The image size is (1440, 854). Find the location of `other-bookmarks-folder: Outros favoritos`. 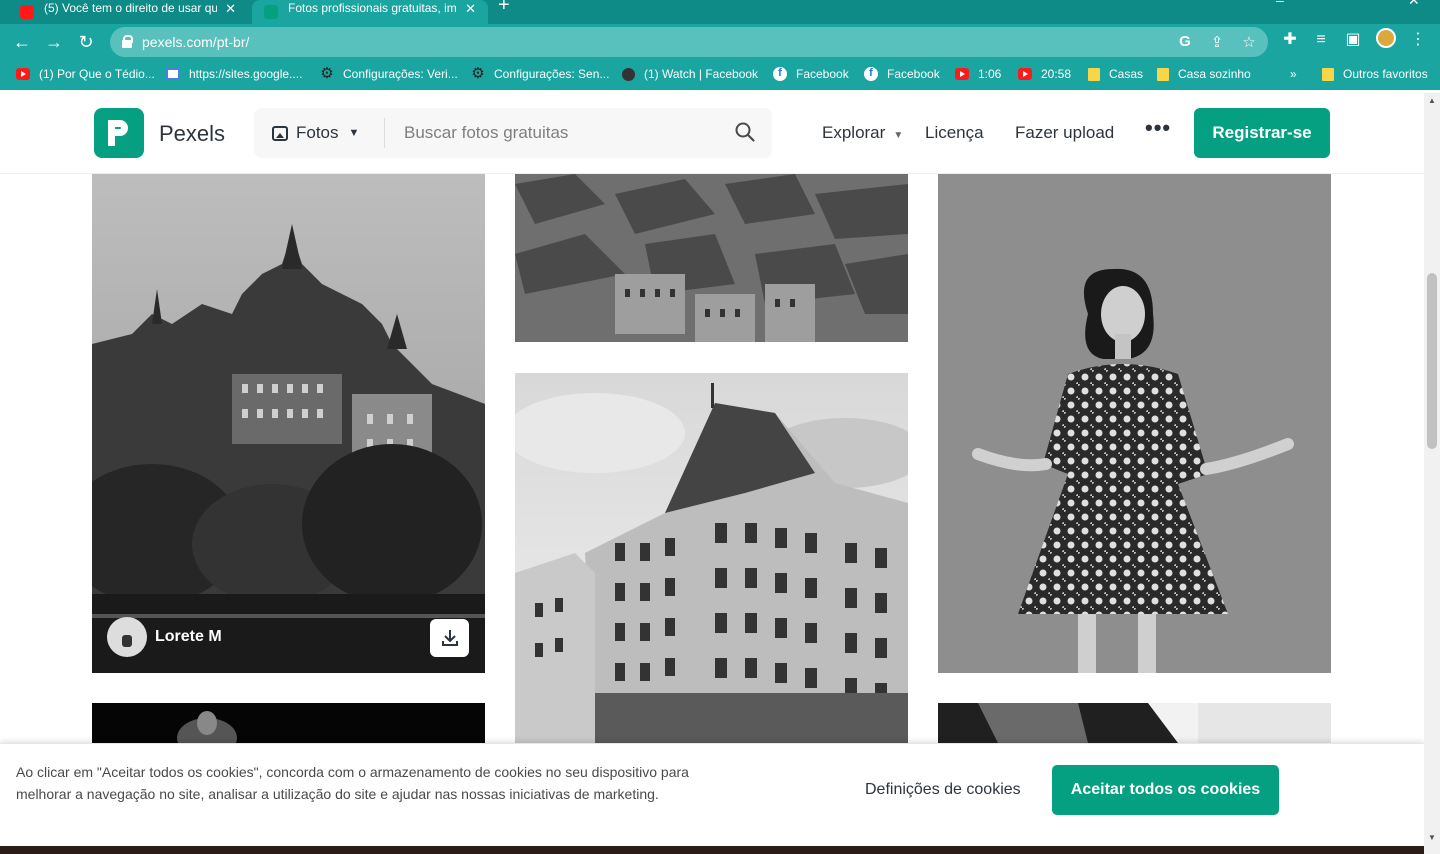

other-bookmarks-folder: Outros favoritos is located at coordinates (1375, 74).